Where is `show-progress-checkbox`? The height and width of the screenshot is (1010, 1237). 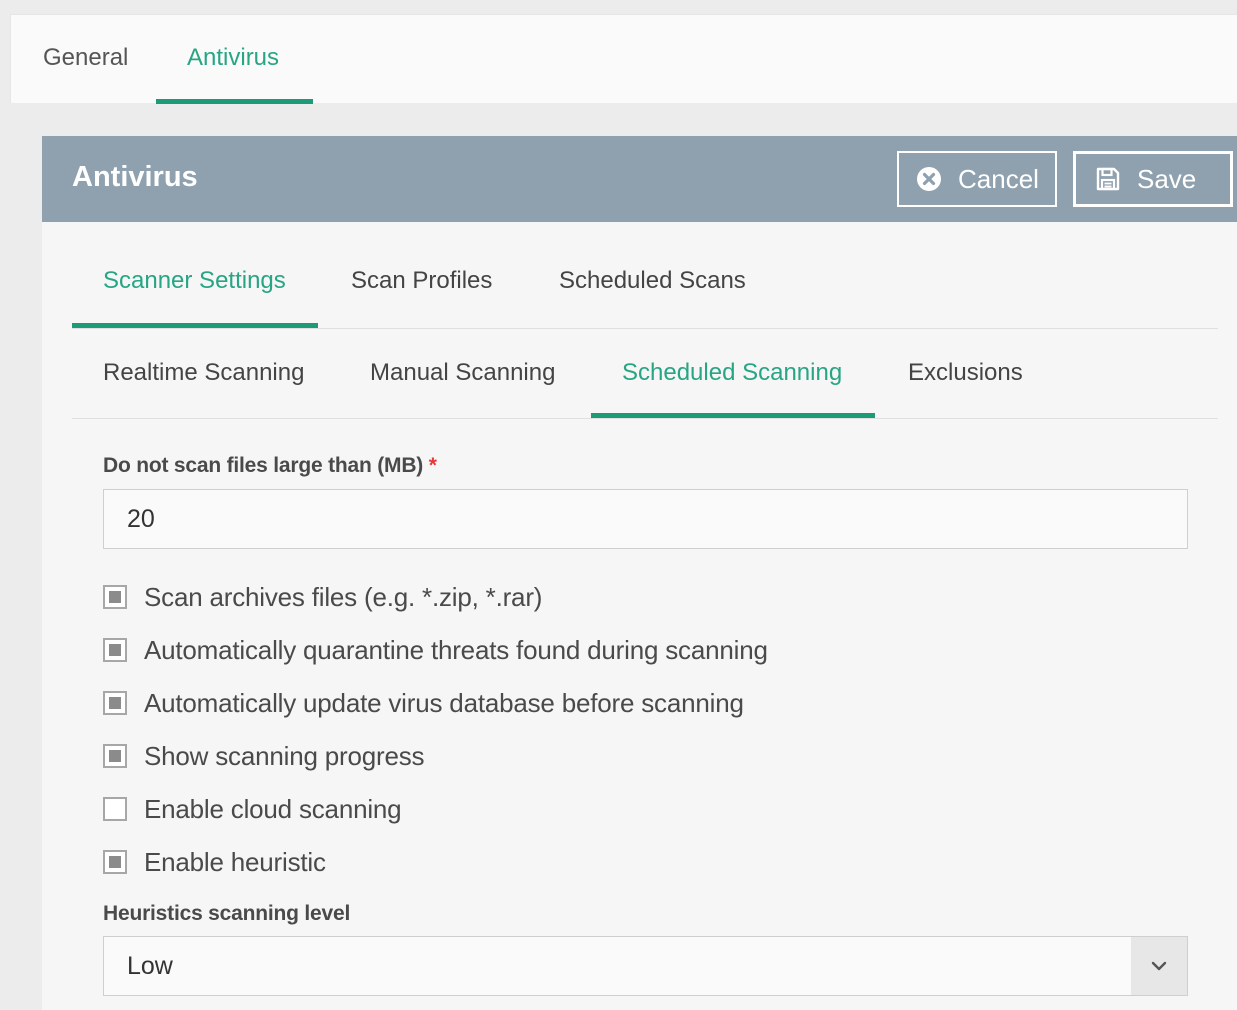 show-progress-checkbox is located at coordinates (115, 756).